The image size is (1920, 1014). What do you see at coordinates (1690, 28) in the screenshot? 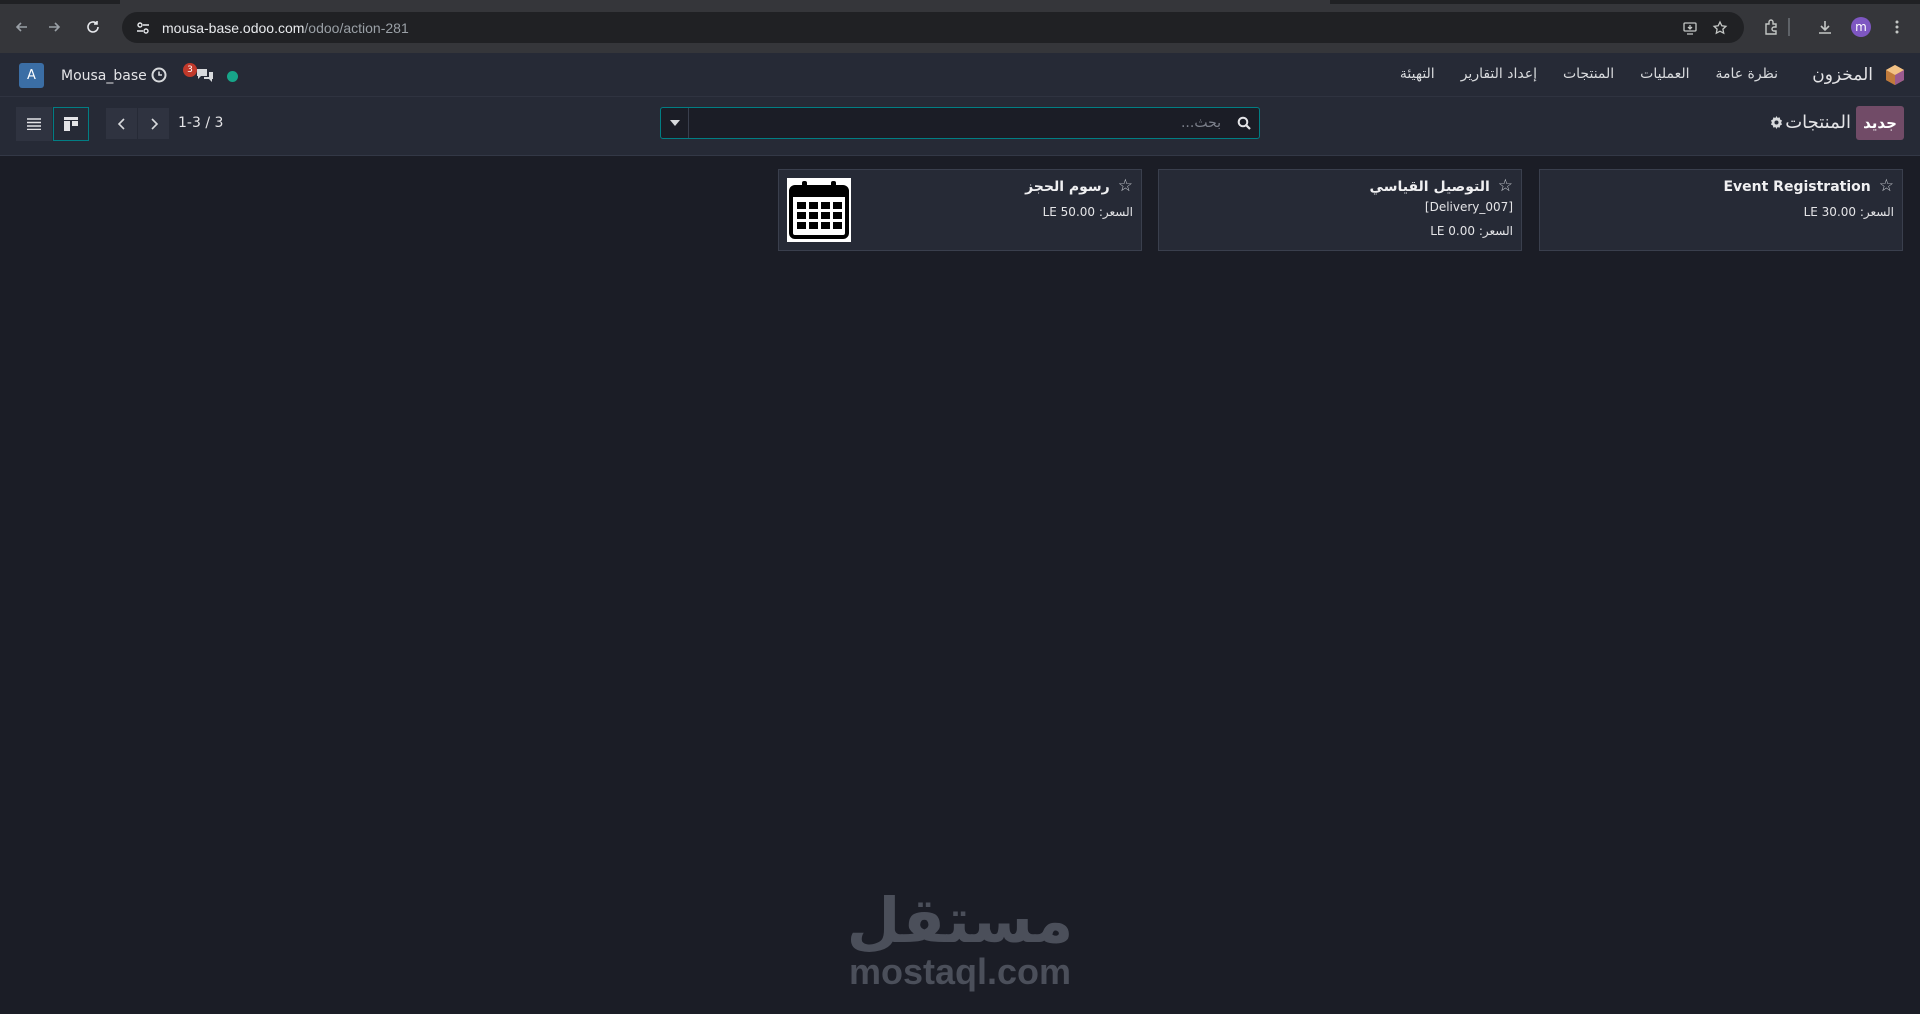
I see `install-app-icon` at bounding box center [1690, 28].